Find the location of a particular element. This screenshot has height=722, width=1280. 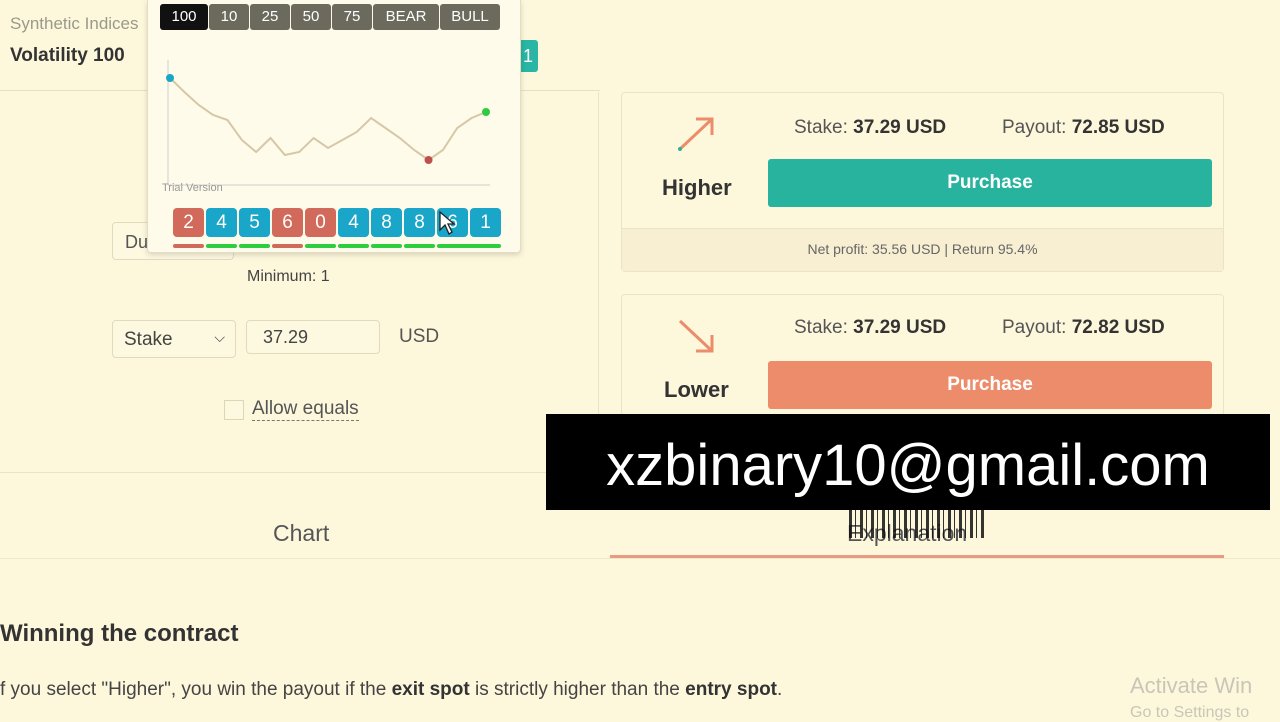

market-category: Synthetic Indices is located at coordinates (74, 23).